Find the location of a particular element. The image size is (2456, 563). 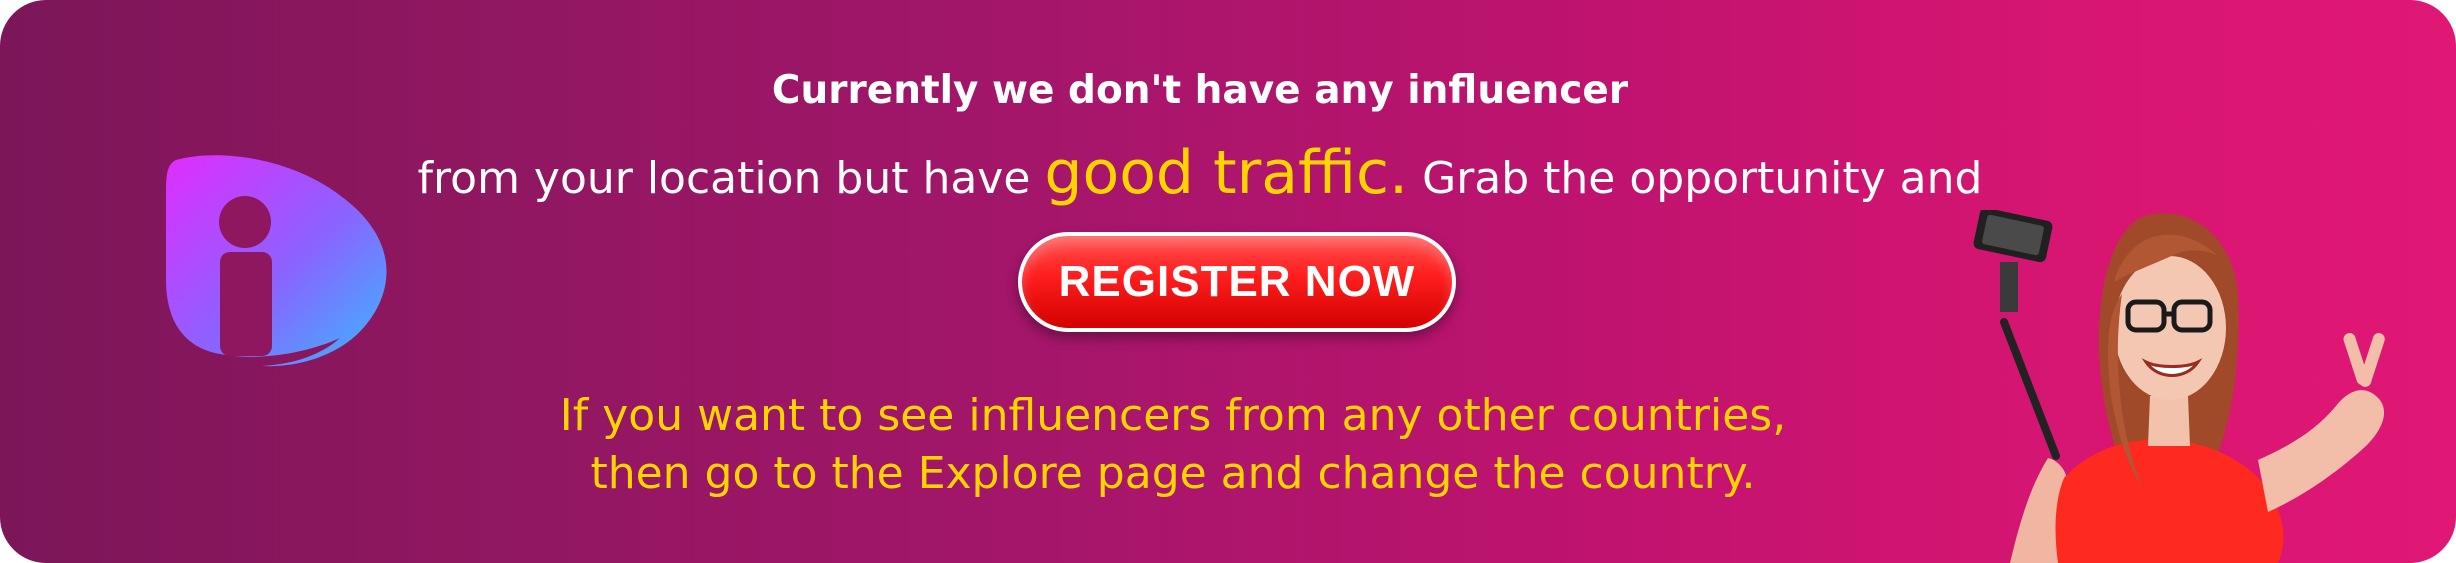

selfie-person-illustration is located at coordinates (2179, 386).